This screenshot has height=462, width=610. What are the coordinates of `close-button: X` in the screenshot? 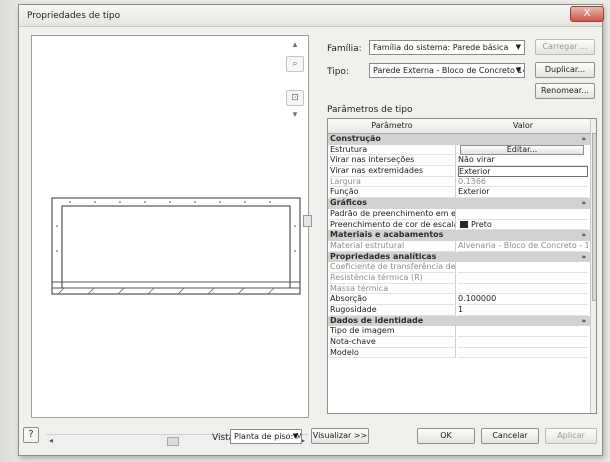 It's located at (587, 14).